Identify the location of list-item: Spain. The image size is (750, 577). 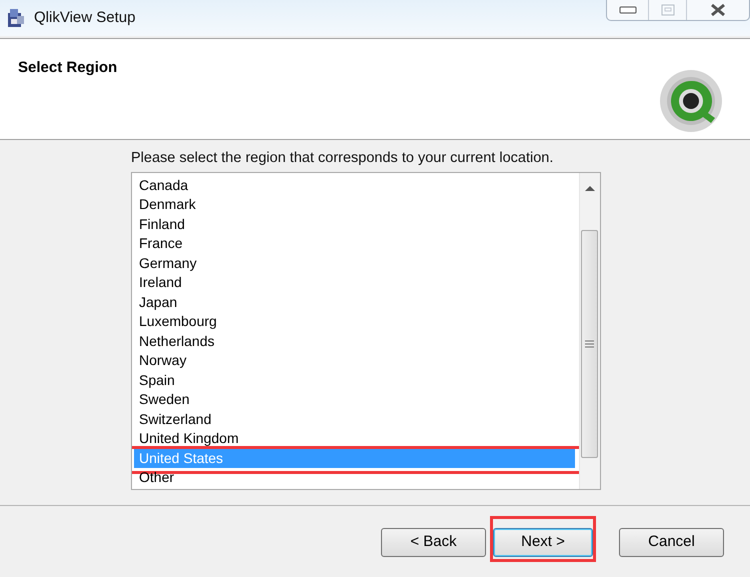
(354, 380).